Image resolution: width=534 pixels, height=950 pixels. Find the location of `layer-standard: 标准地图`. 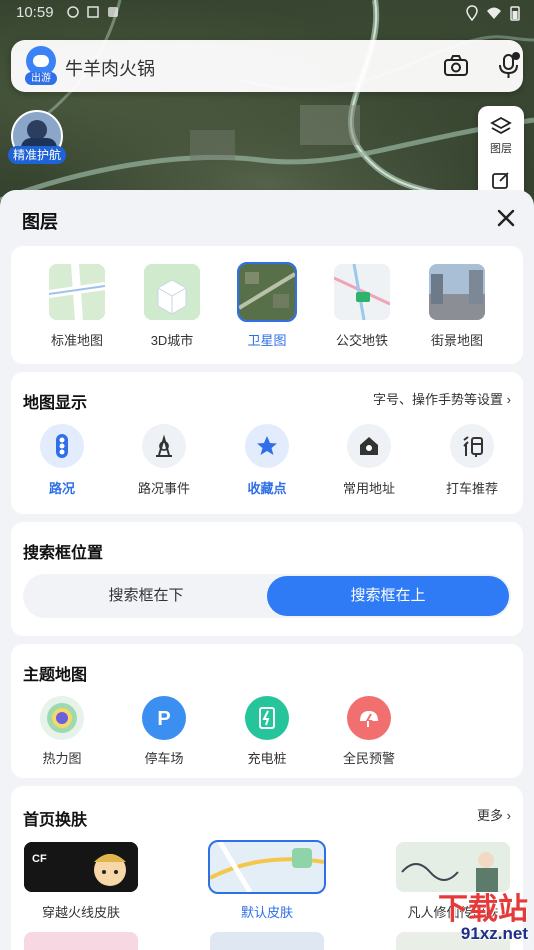

layer-standard: 标准地图 is located at coordinates (77, 306).